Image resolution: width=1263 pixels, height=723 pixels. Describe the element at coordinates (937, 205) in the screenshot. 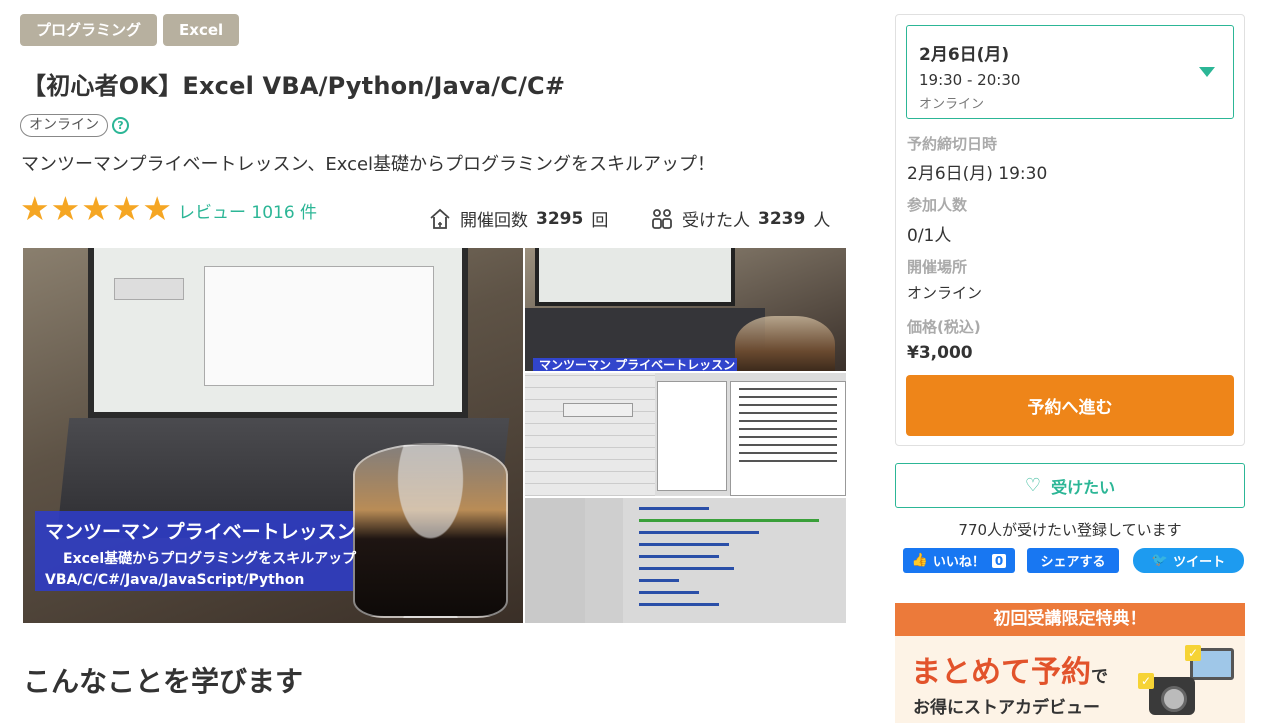

I see `participants-label: 参加人数` at that location.